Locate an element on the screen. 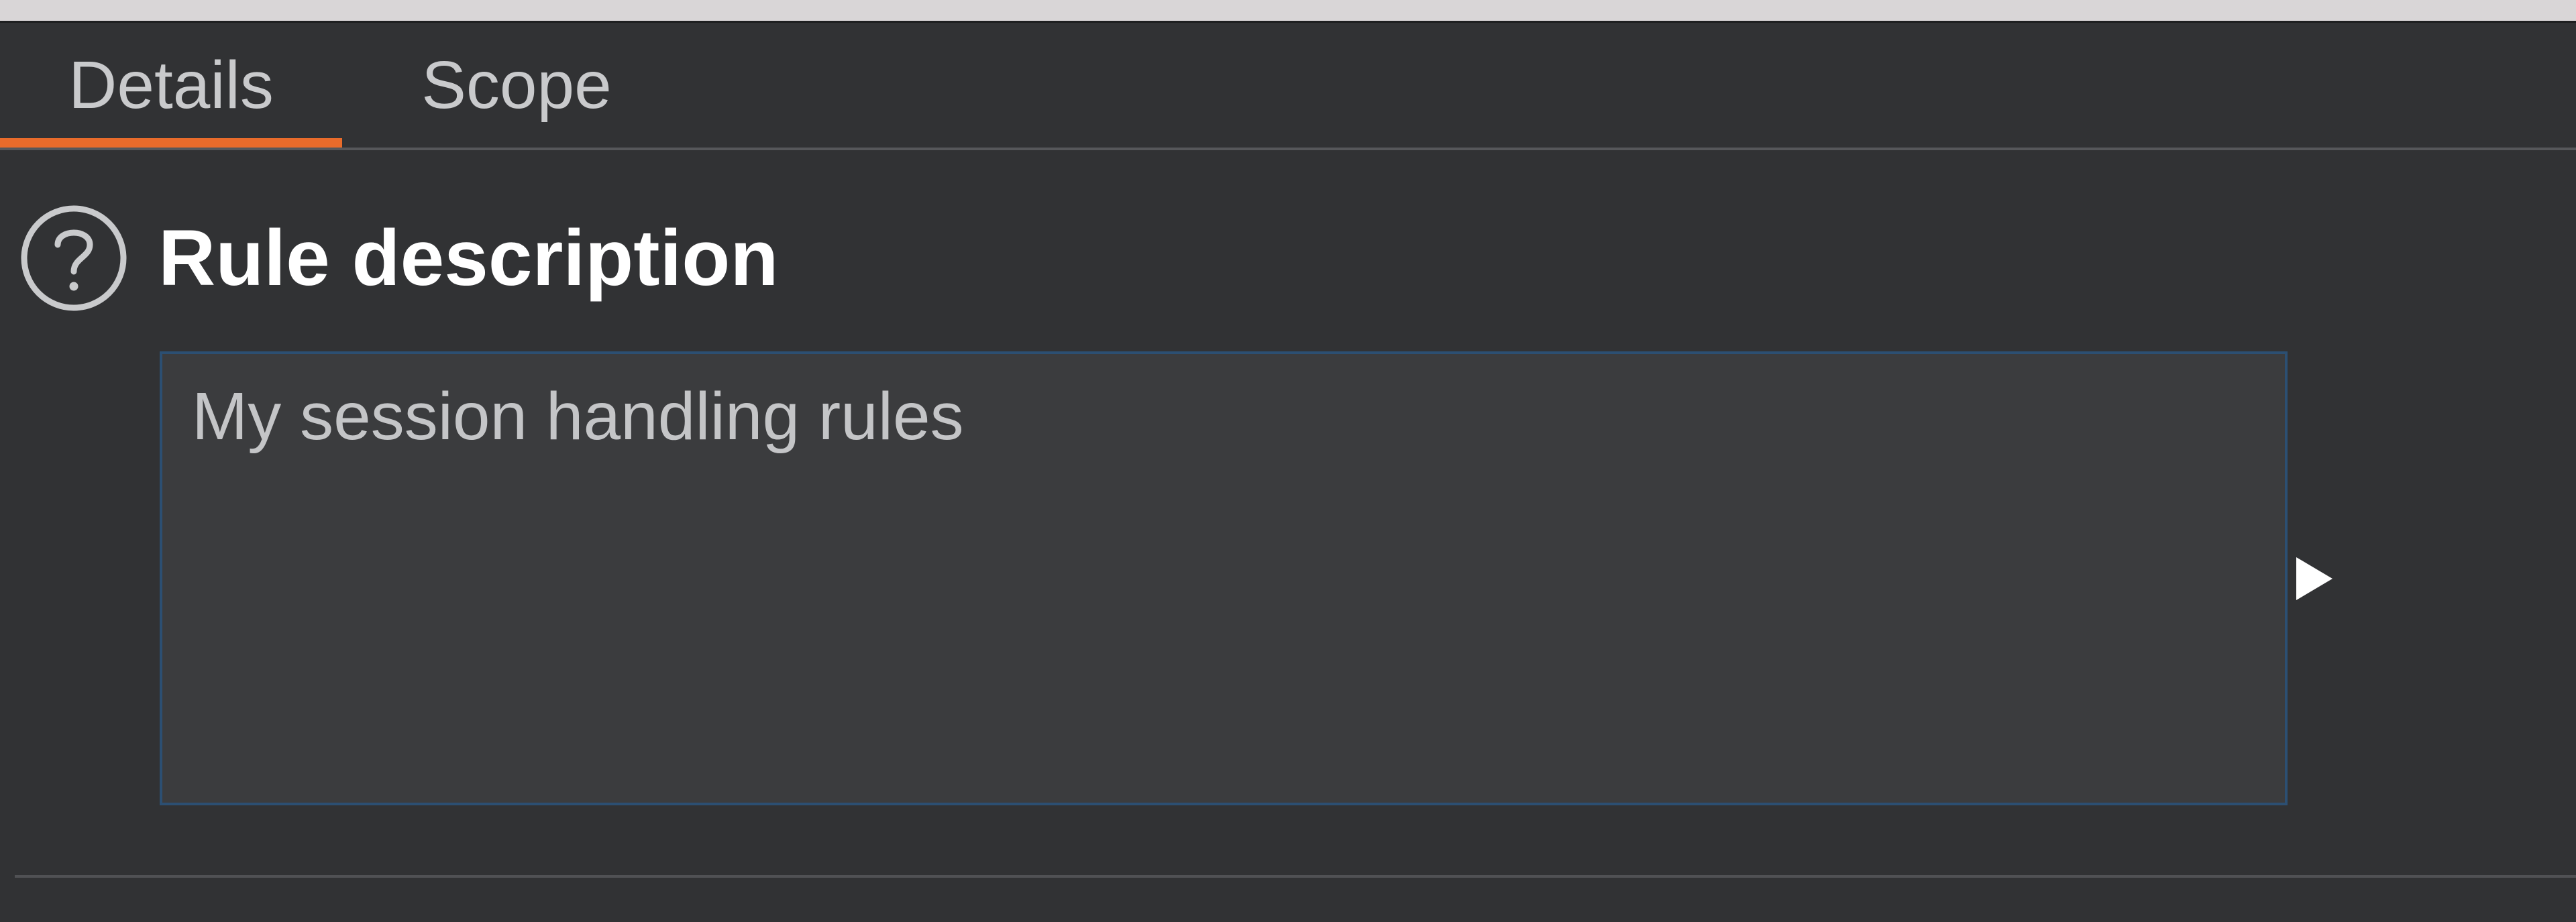 The image size is (2576, 922). rule-description-header: Rule description is located at coordinates (398, 258).